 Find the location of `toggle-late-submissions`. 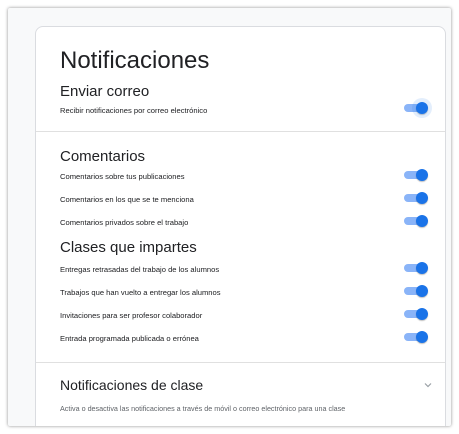

toggle-late-submissions is located at coordinates (416, 268).